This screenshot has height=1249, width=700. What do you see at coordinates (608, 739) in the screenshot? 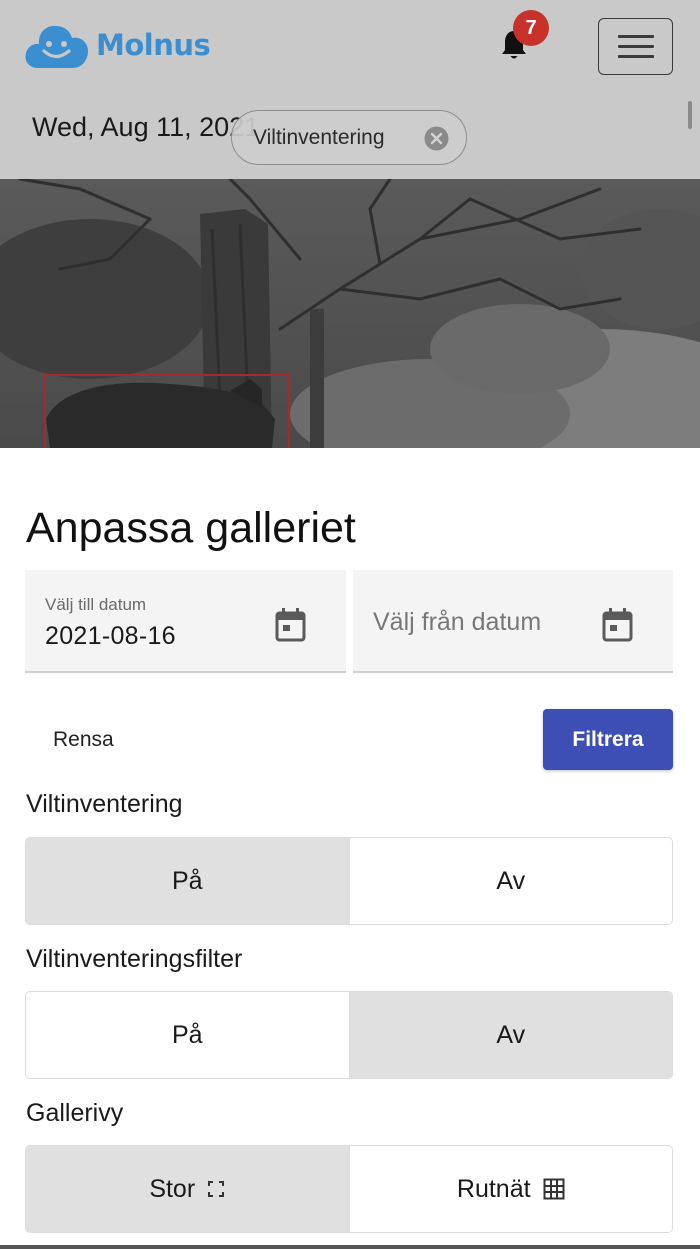
I see `filter-button: Filtrera` at bounding box center [608, 739].